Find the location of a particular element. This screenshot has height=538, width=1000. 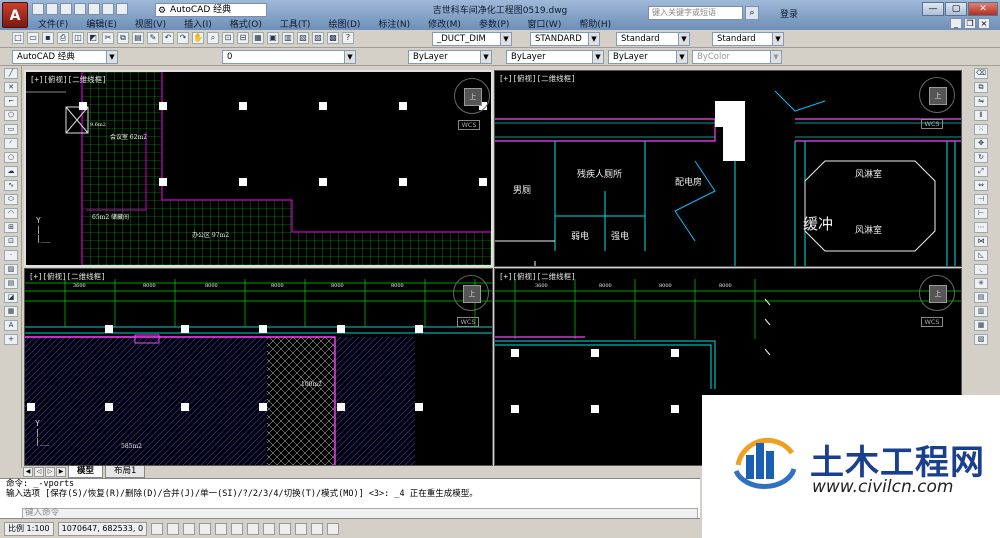

break-icon: ⋯ is located at coordinates (981, 227).